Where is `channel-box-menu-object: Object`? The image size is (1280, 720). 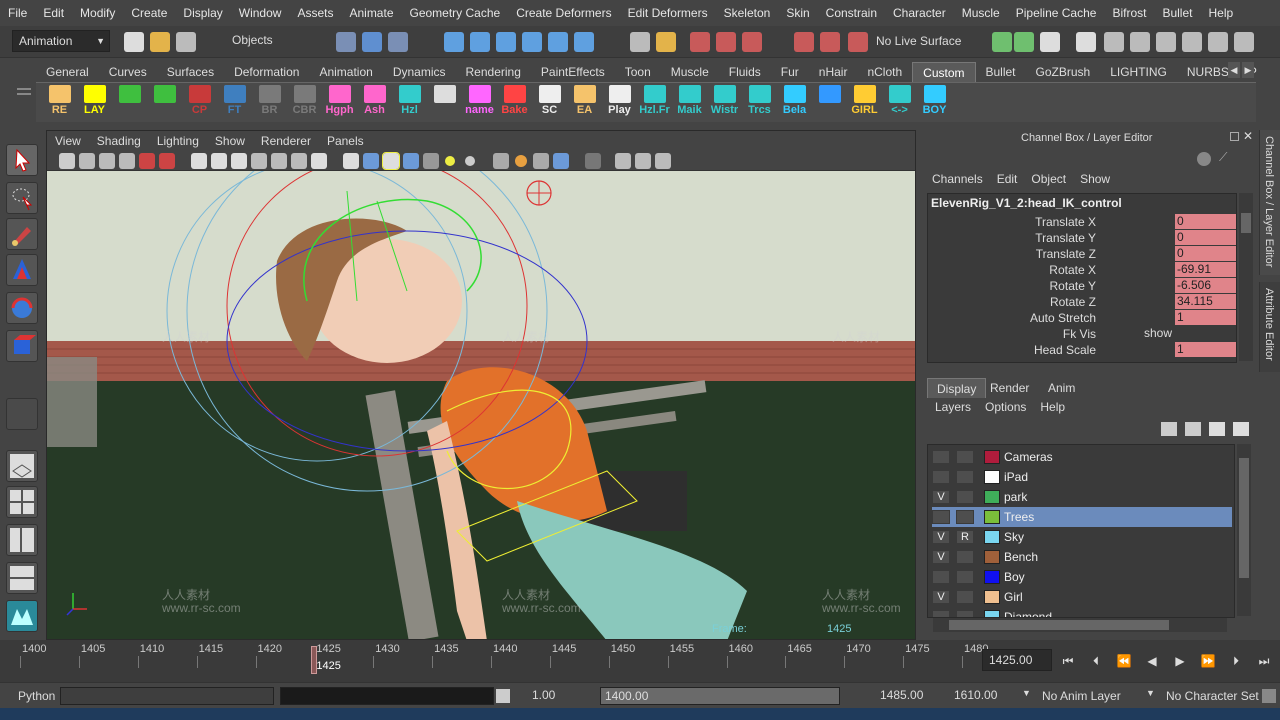
channel-box-menu-object: Object is located at coordinates (1048, 179).